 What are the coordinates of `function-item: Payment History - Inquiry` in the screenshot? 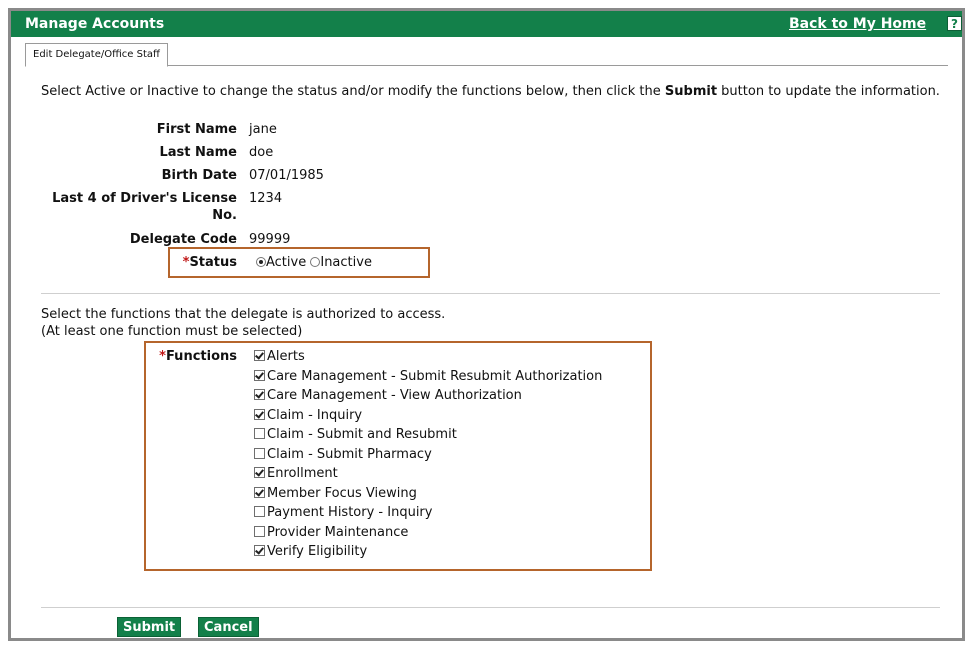 It's located at (343, 514).